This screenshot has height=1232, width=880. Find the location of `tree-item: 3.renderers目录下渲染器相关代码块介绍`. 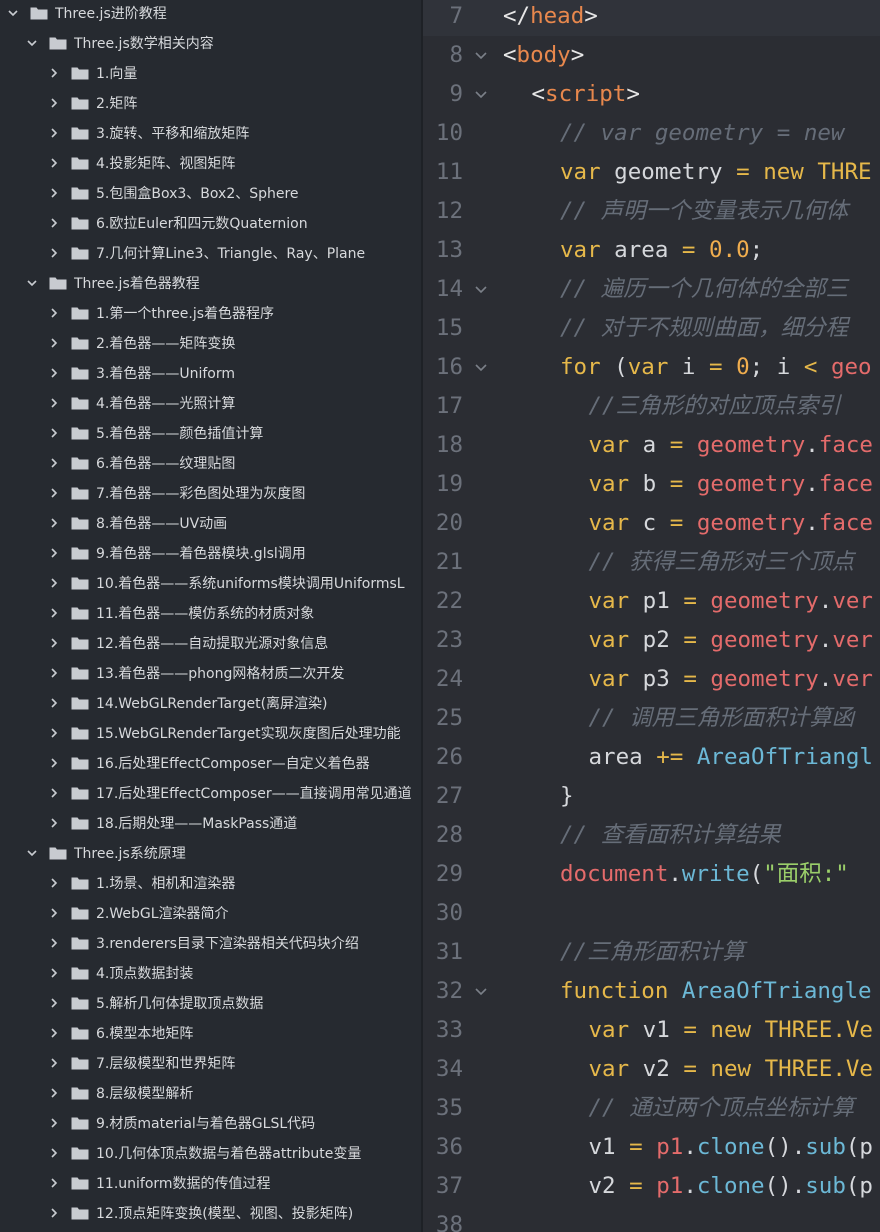

tree-item: 3.renderers目录下渲染器相关代码块介绍 is located at coordinates (210, 943).